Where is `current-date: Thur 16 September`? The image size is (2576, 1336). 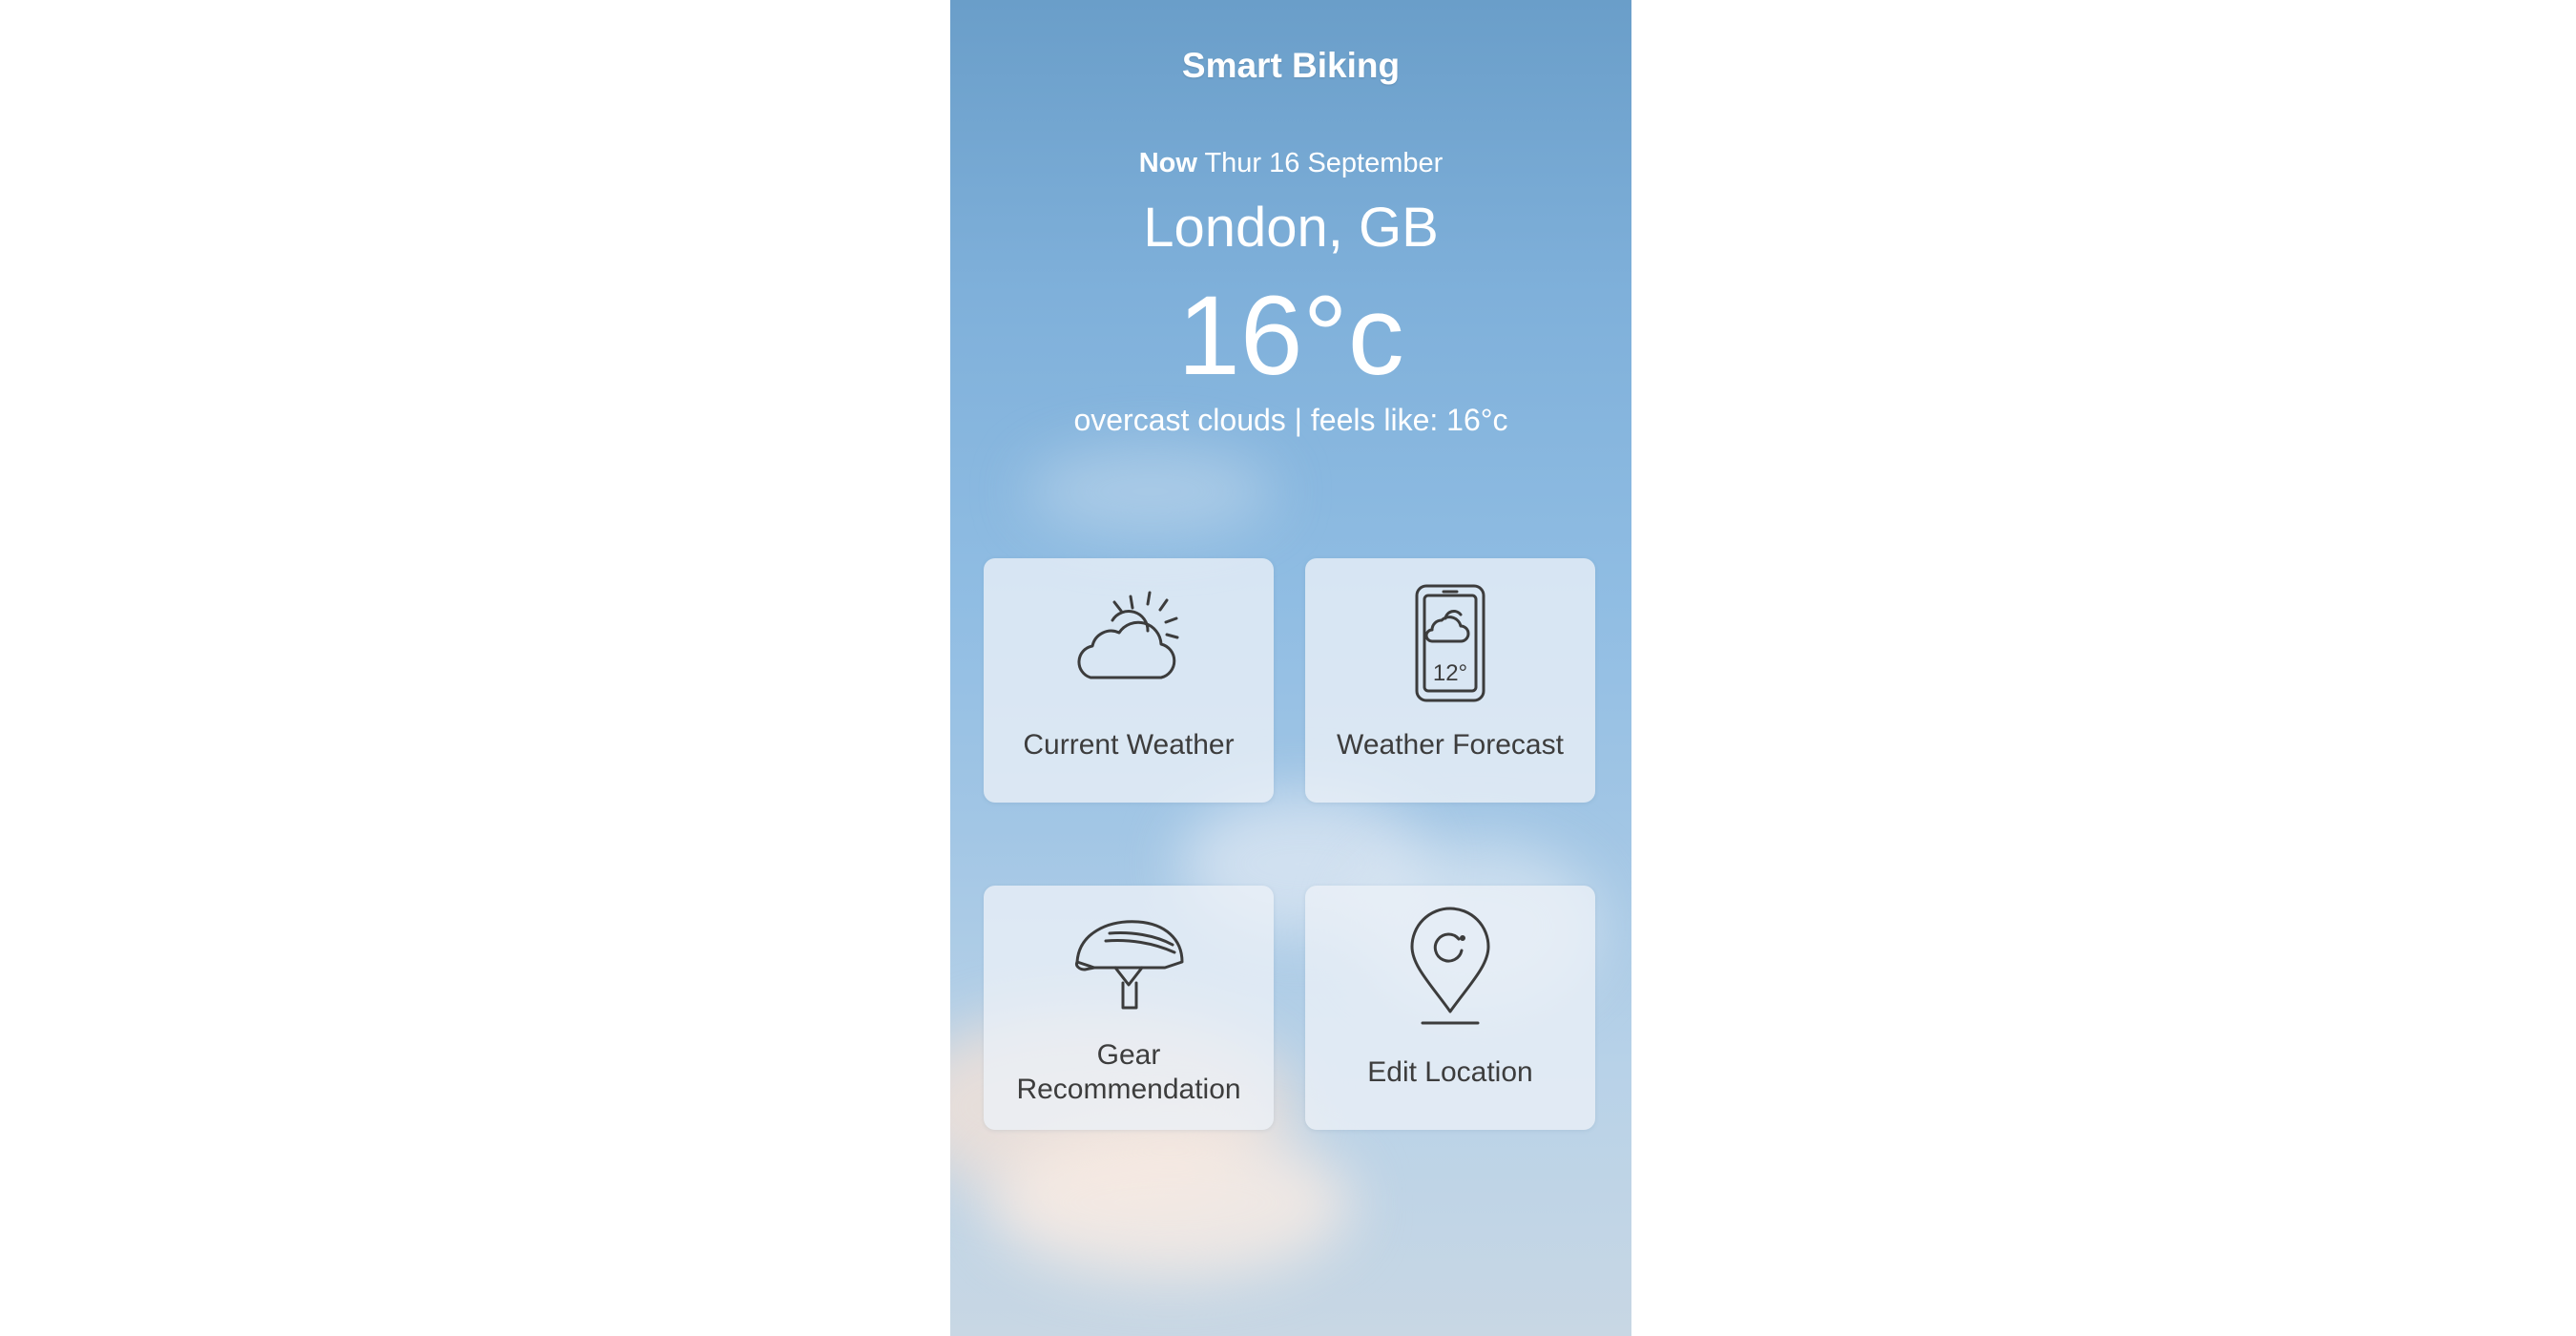
current-date: Thur 16 September is located at coordinates (1324, 163).